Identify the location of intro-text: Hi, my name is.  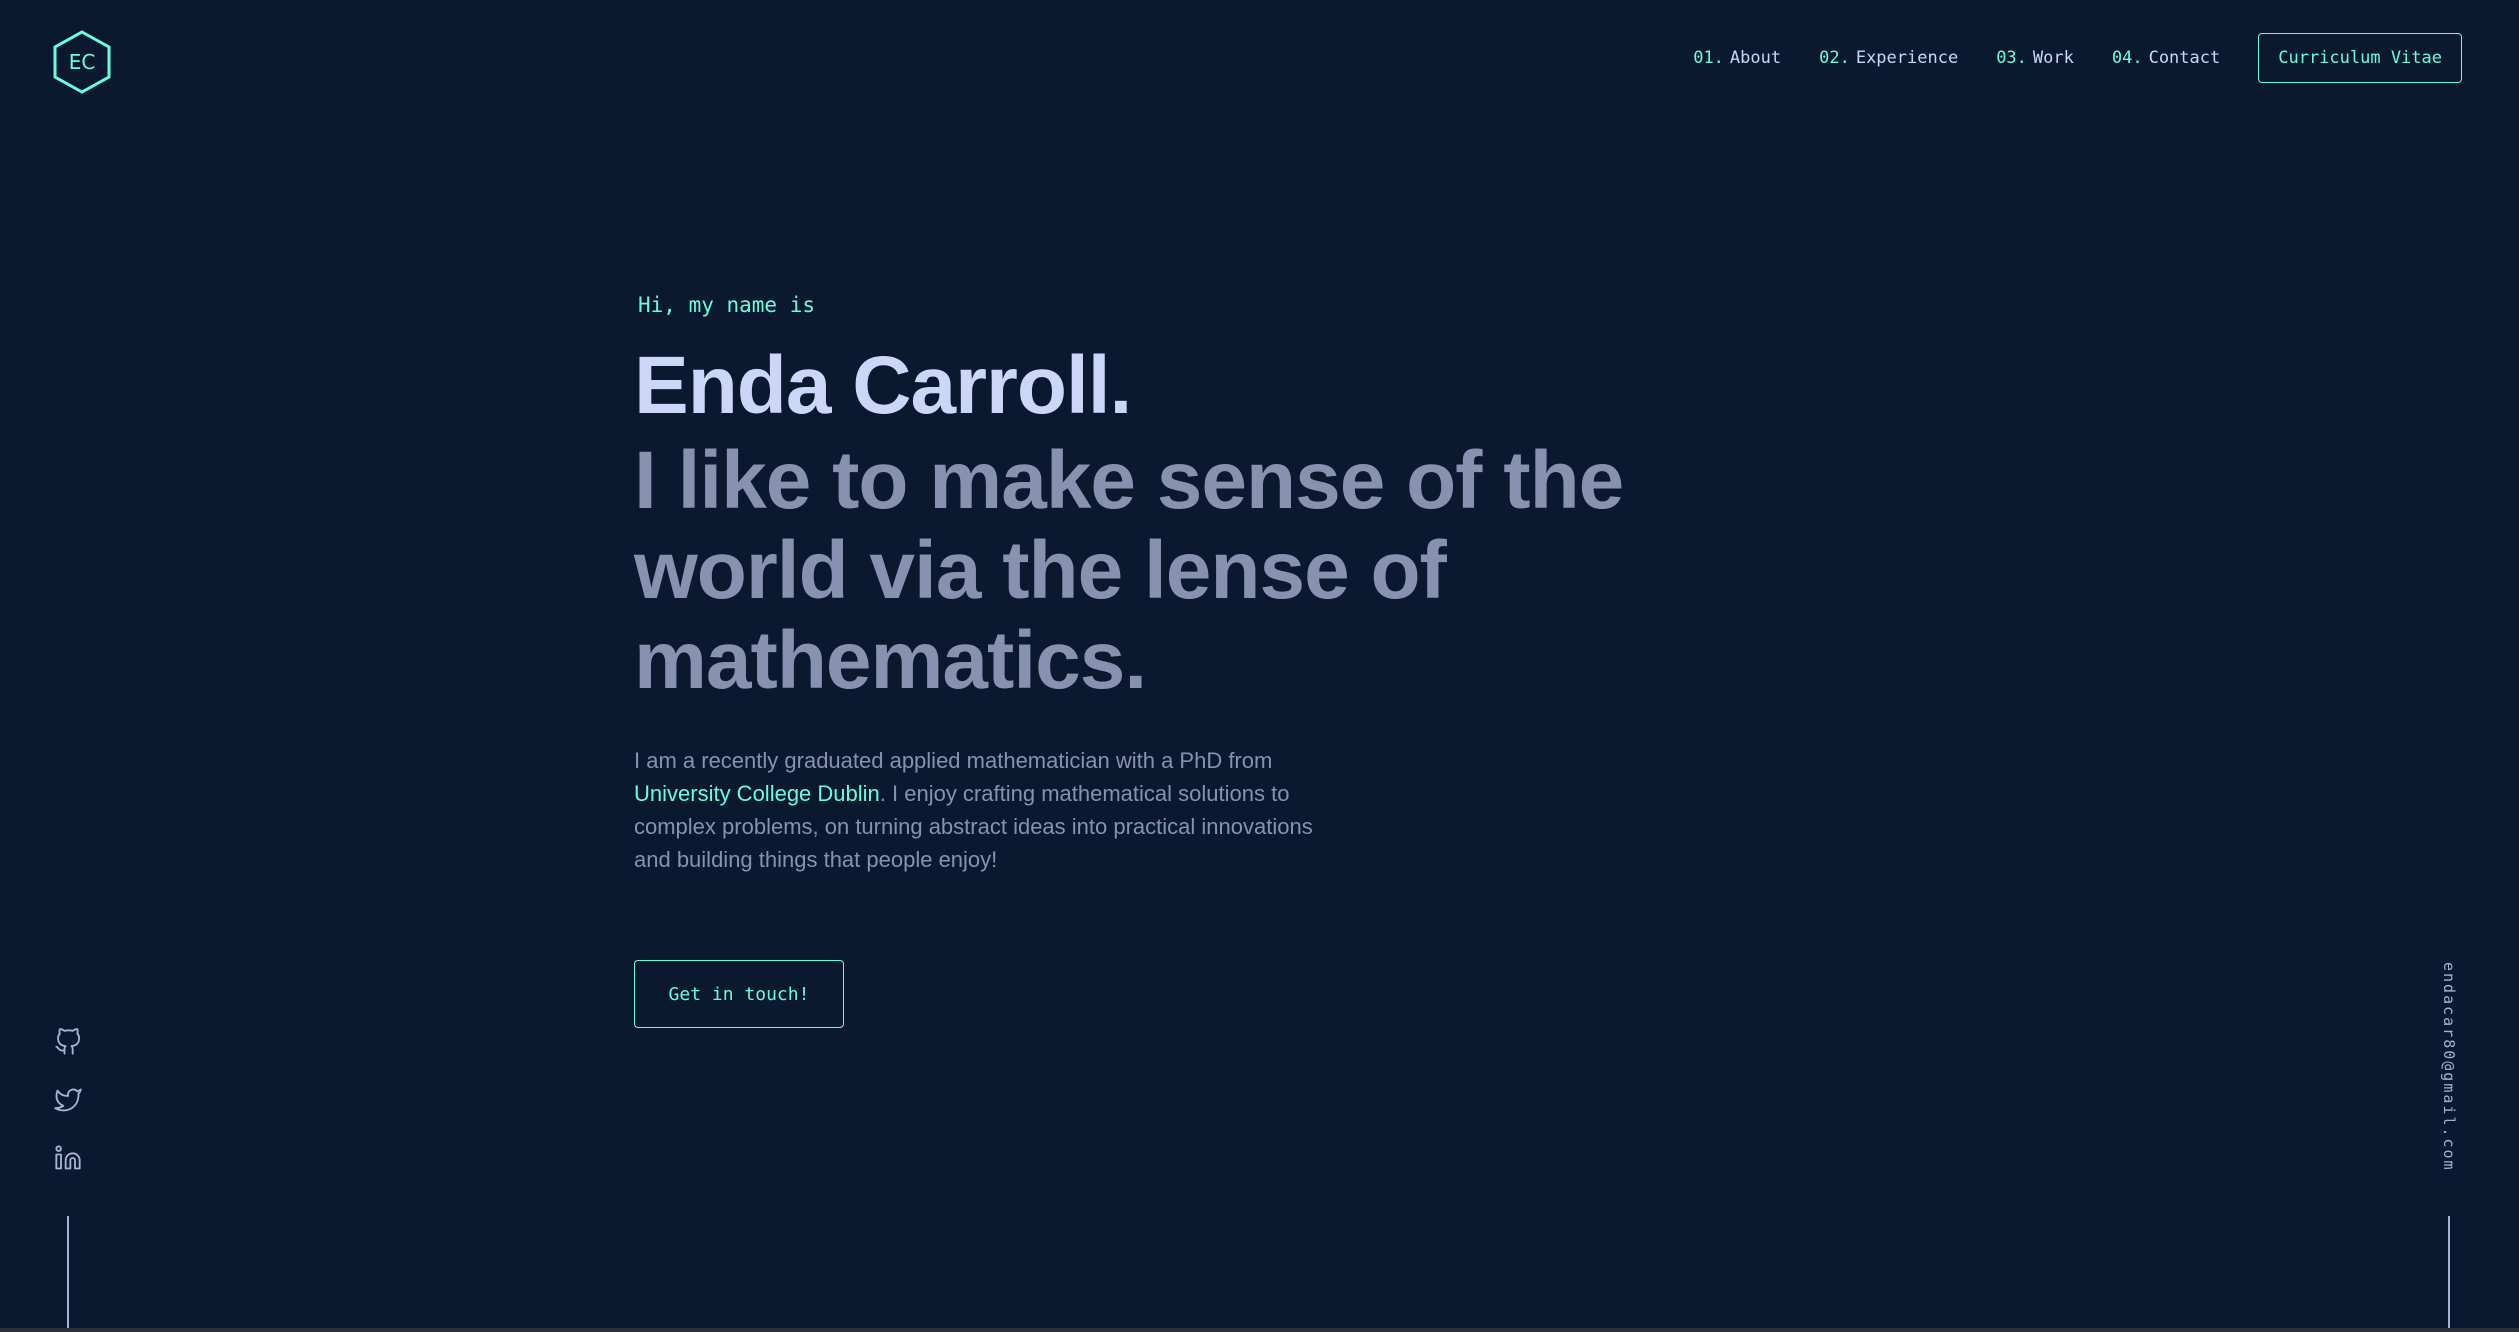
(727, 305).